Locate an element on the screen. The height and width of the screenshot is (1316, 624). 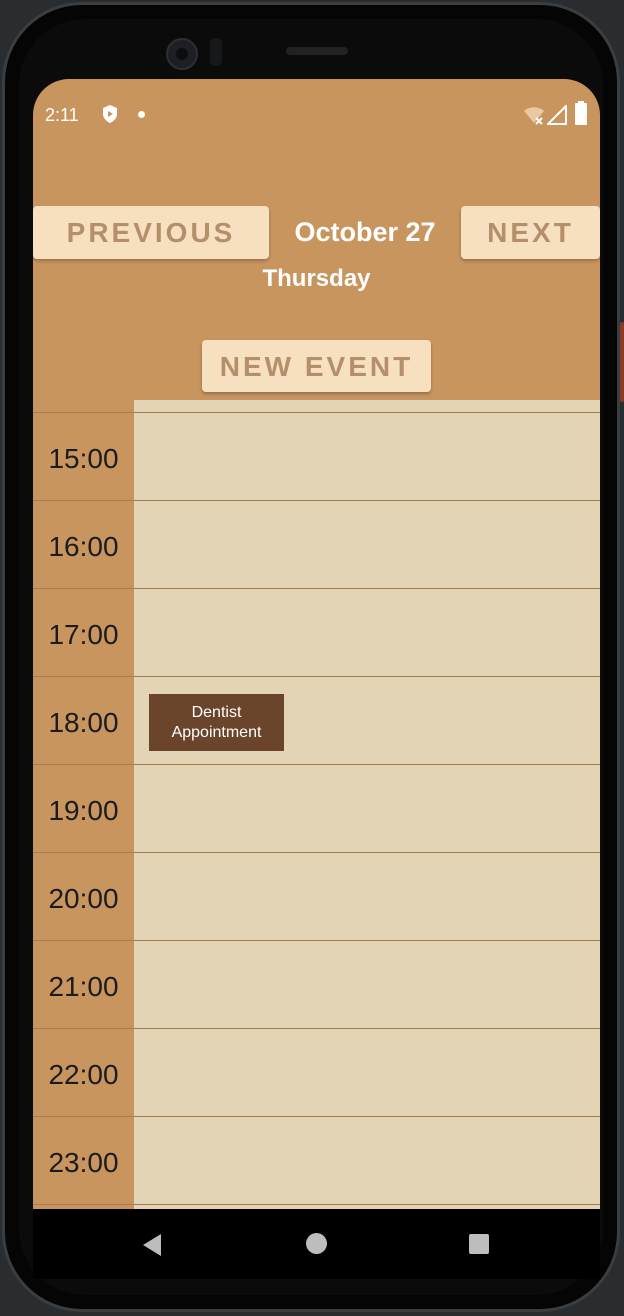
signal-icon is located at coordinates (557, 115).